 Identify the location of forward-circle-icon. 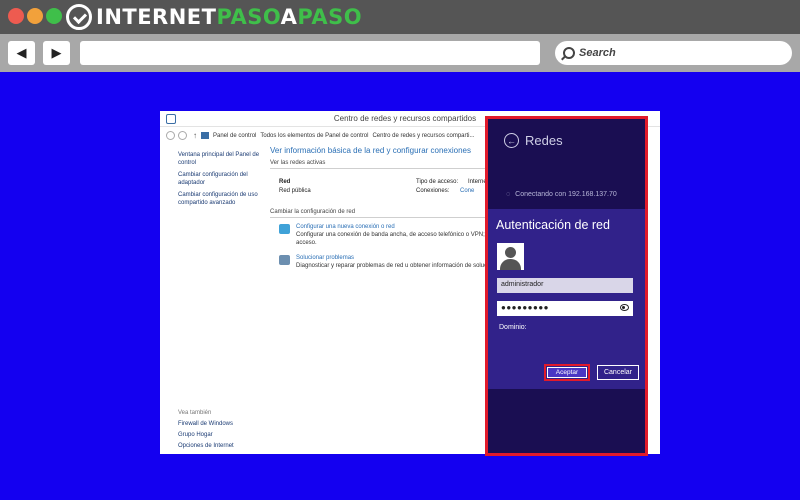
(182, 135).